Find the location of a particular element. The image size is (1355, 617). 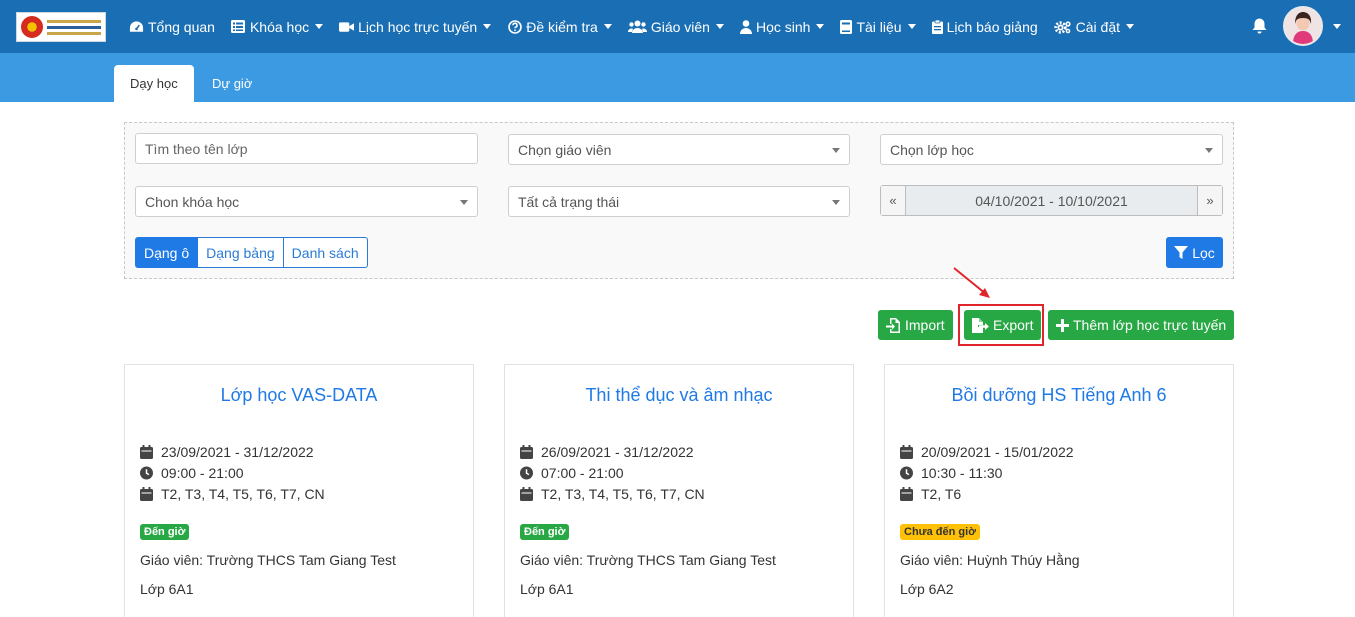

nav-item-students: Học sinh is located at coordinates (782, 26).